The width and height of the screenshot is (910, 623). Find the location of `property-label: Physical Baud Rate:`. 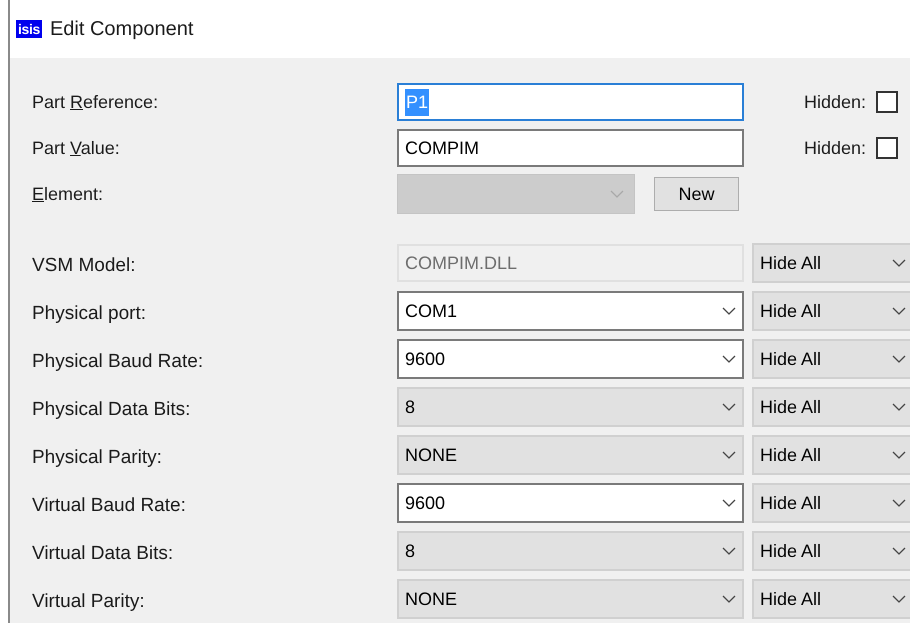

property-label: Physical Baud Rate: is located at coordinates (118, 362).